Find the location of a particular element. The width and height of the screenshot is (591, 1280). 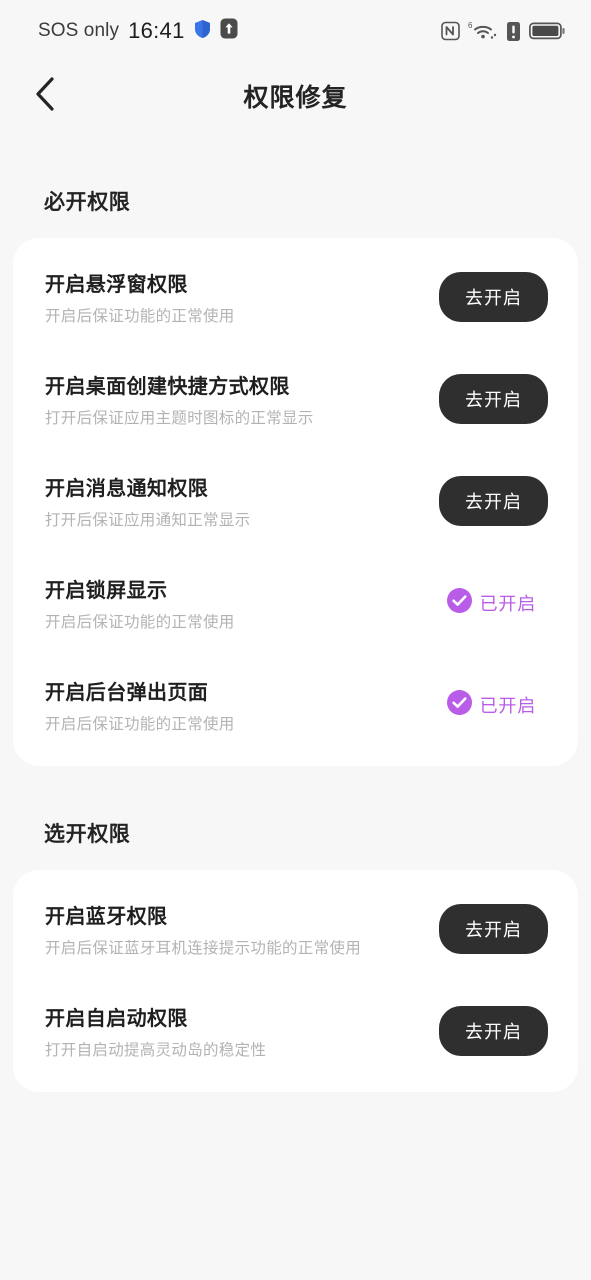

permission-row: 开启锁屏显示 开启后保证功能的正常使用 已开启 is located at coordinates (295, 603).